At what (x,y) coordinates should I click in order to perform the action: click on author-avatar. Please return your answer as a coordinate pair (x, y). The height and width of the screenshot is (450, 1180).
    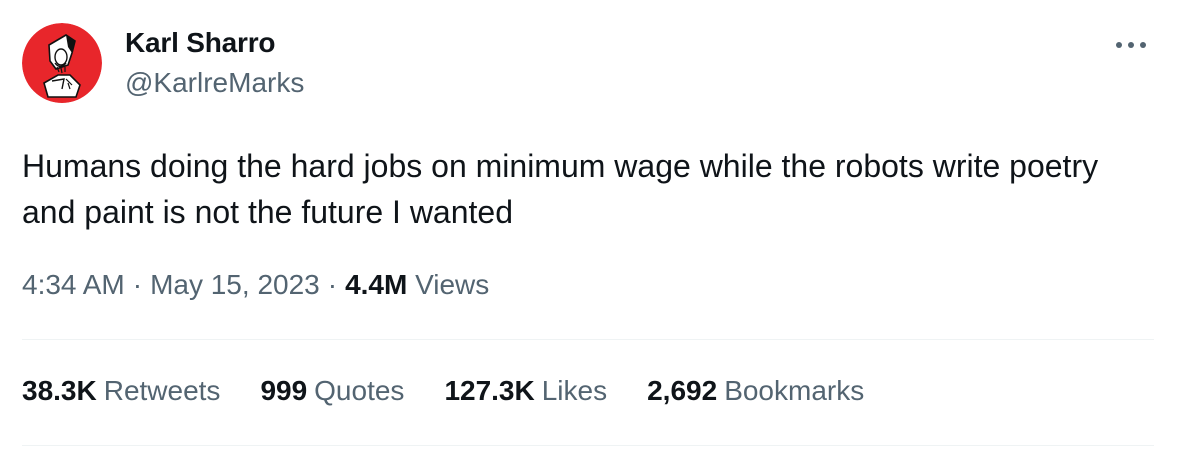
    Looking at the image, I should click on (62, 63).